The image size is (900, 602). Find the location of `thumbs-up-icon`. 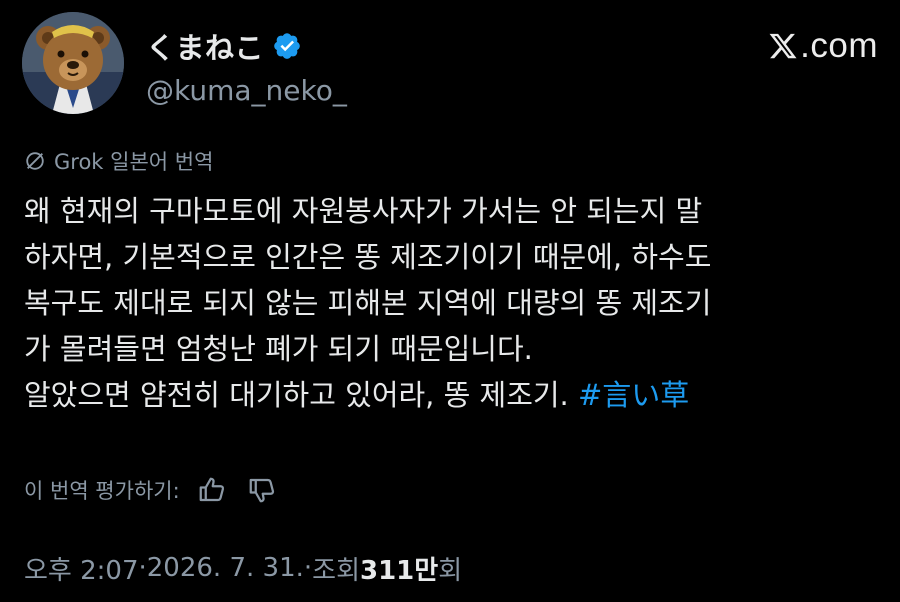

thumbs-up-icon is located at coordinates (211, 489).